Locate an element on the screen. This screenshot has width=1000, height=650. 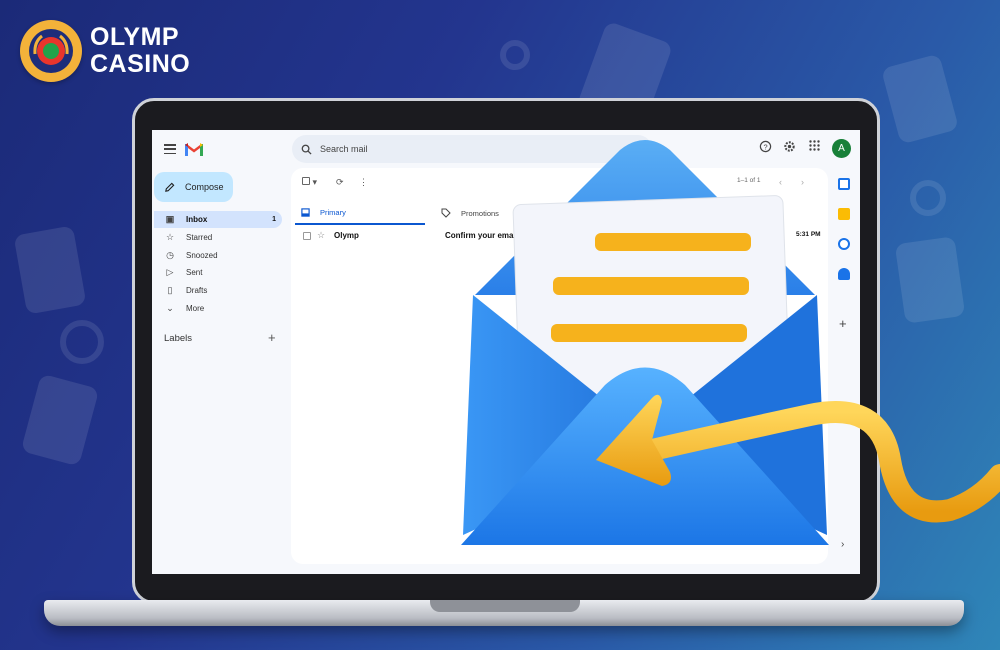
clock-icon: ◷ is located at coordinates (170, 255).